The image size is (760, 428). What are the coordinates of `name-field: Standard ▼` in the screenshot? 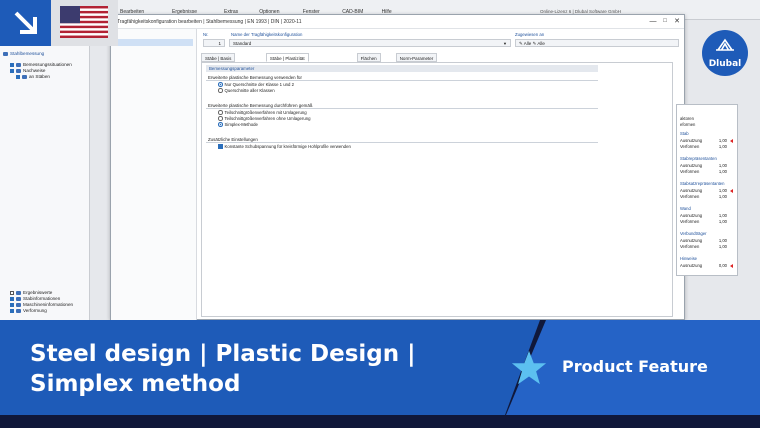 It's located at (370, 43).